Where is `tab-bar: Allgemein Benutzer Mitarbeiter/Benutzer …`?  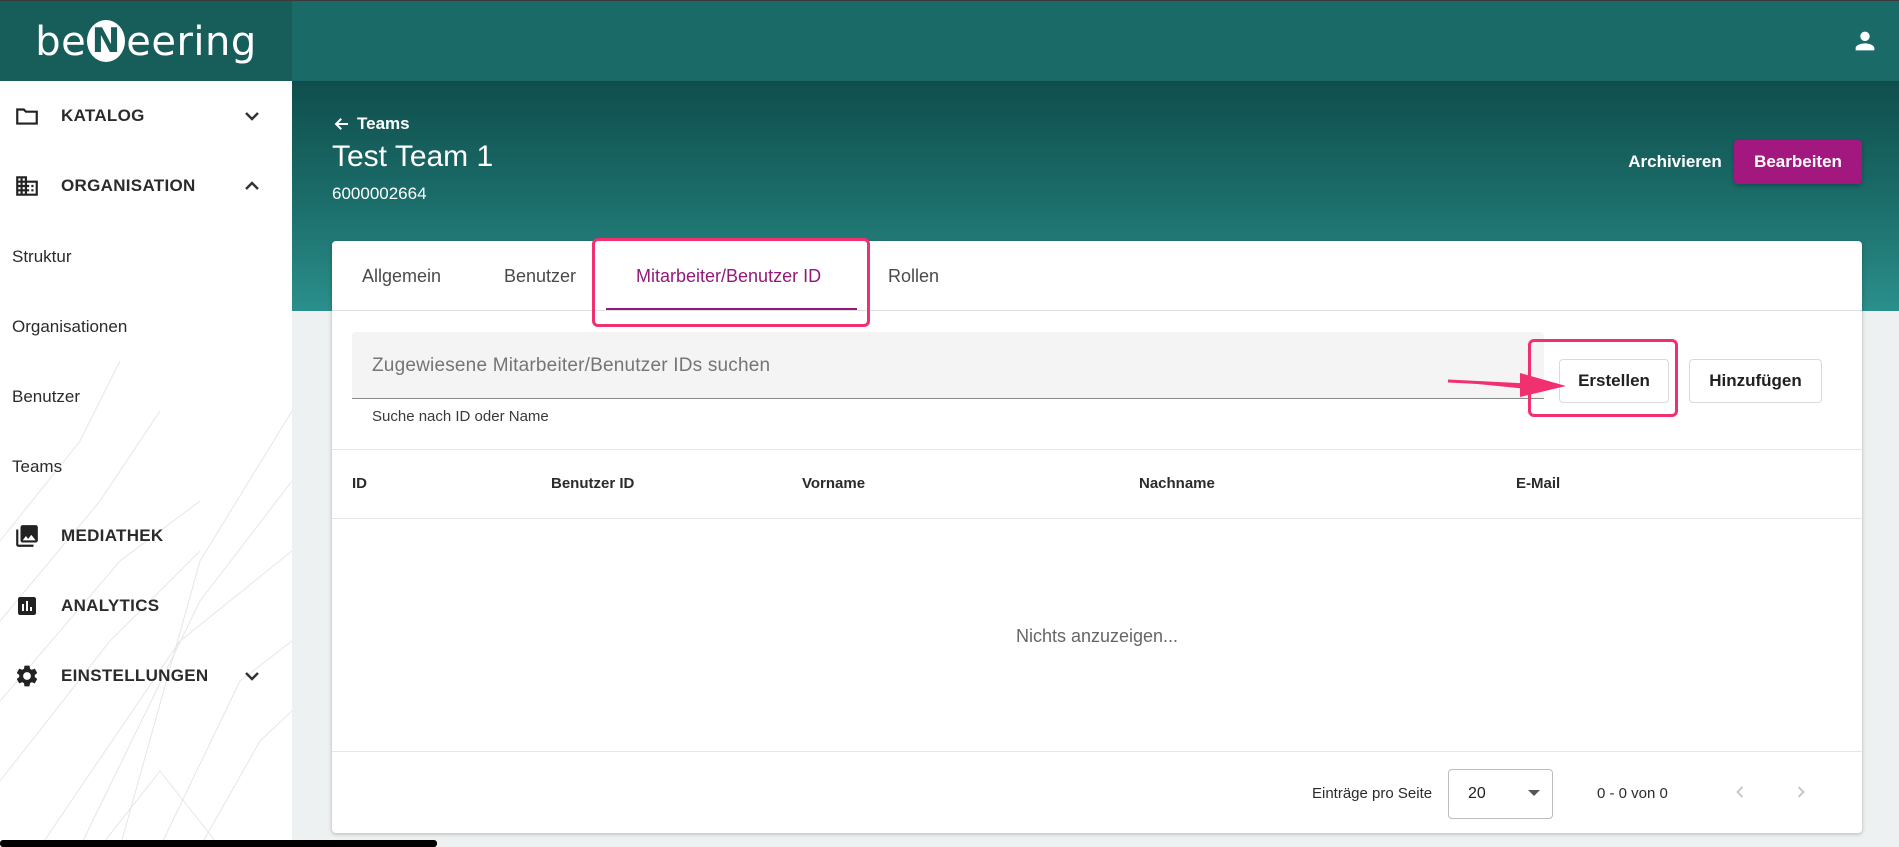 tab-bar: Allgemein Benutzer Mitarbeiter/Benutzer … is located at coordinates (1097, 276).